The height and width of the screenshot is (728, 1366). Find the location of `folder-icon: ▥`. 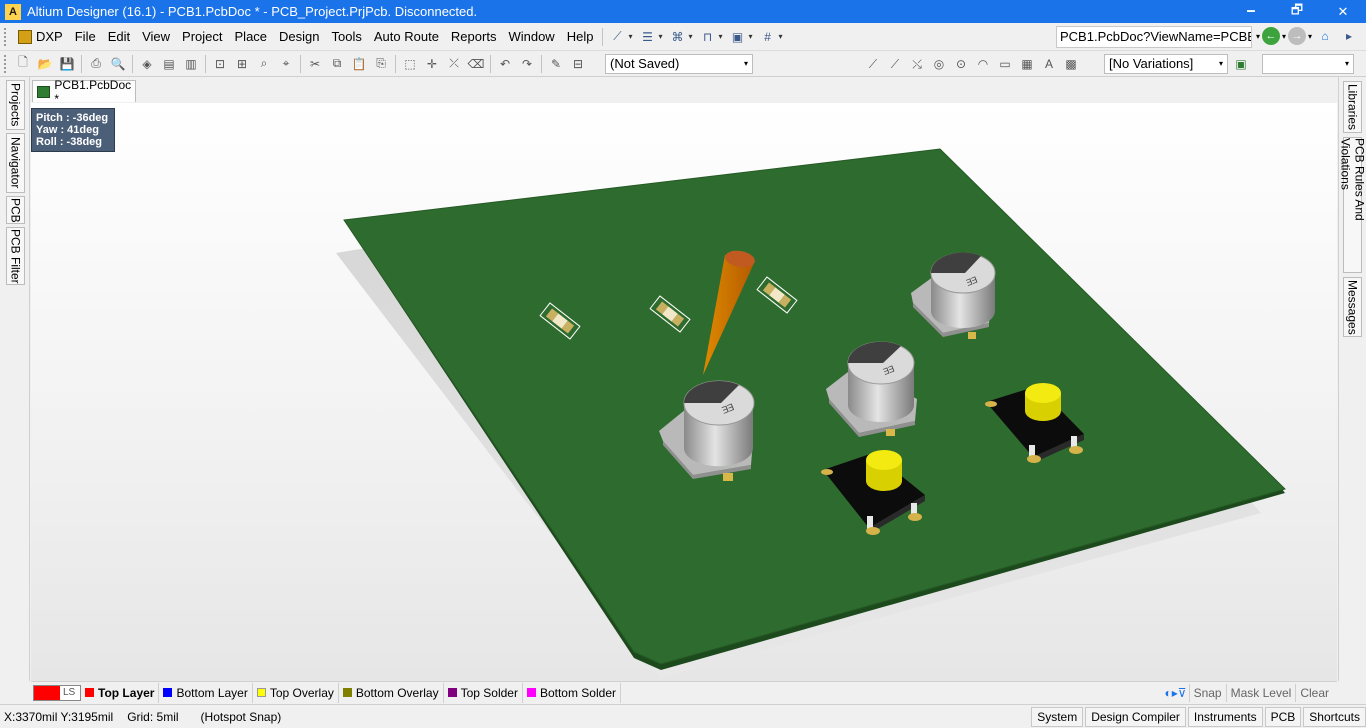

folder-icon: ▥ is located at coordinates (191, 64).